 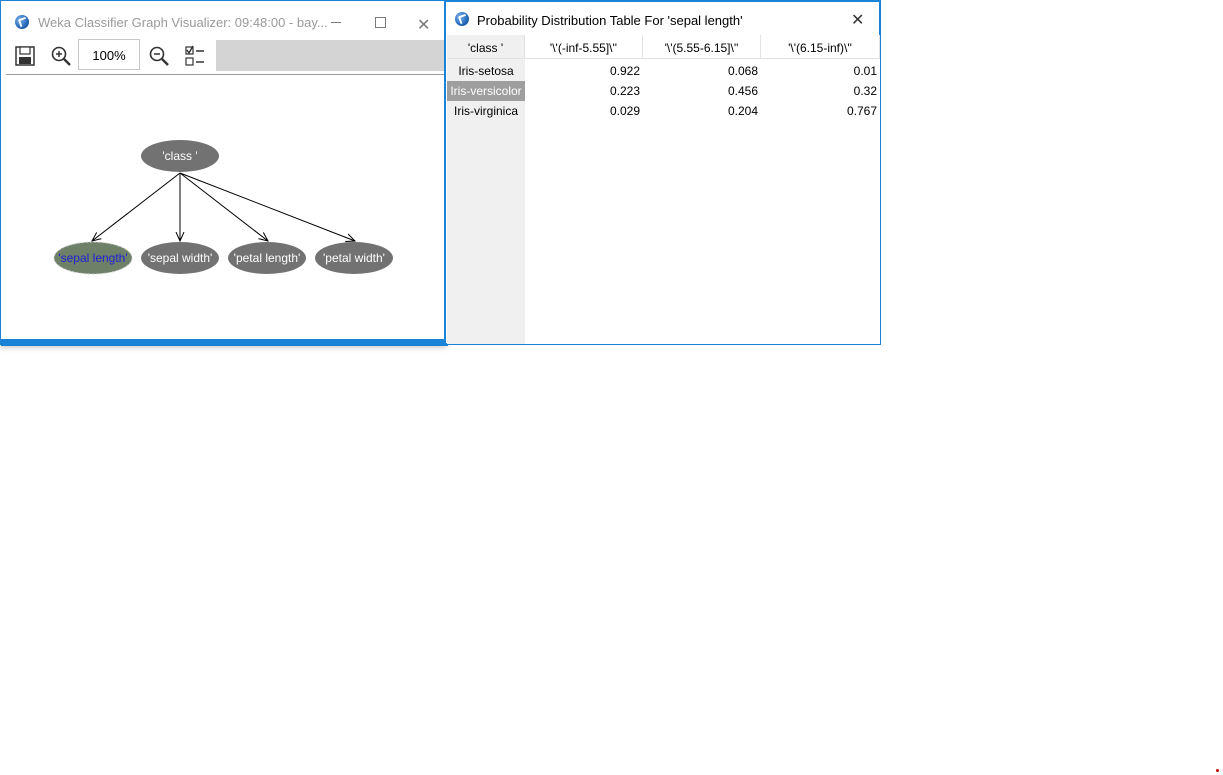 What do you see at coordinates (330, 55) in the screenshot?
I see `toolbar-spacer` at bounding box center [330, 55].